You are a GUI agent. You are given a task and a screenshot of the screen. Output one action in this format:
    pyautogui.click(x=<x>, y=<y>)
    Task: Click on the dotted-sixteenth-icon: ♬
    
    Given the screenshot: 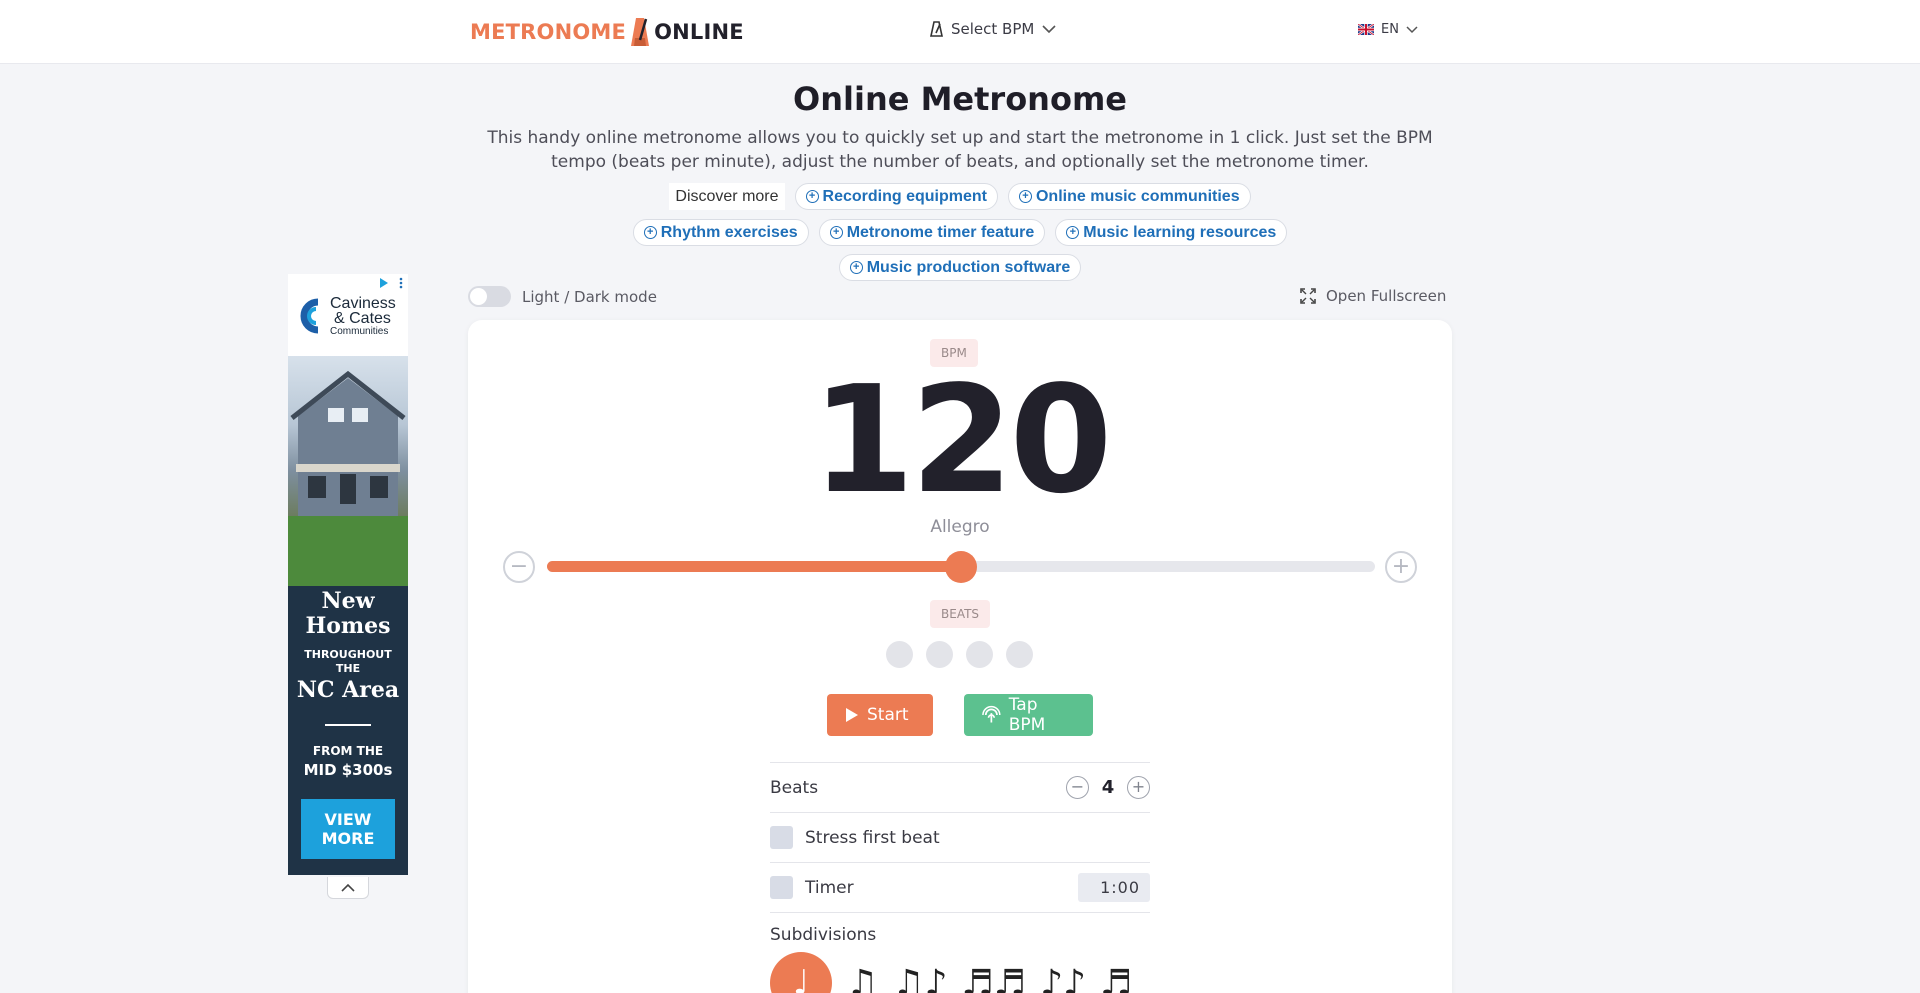 What is the action you would take?
    pyautogui.click(x=1116, y=972)
    